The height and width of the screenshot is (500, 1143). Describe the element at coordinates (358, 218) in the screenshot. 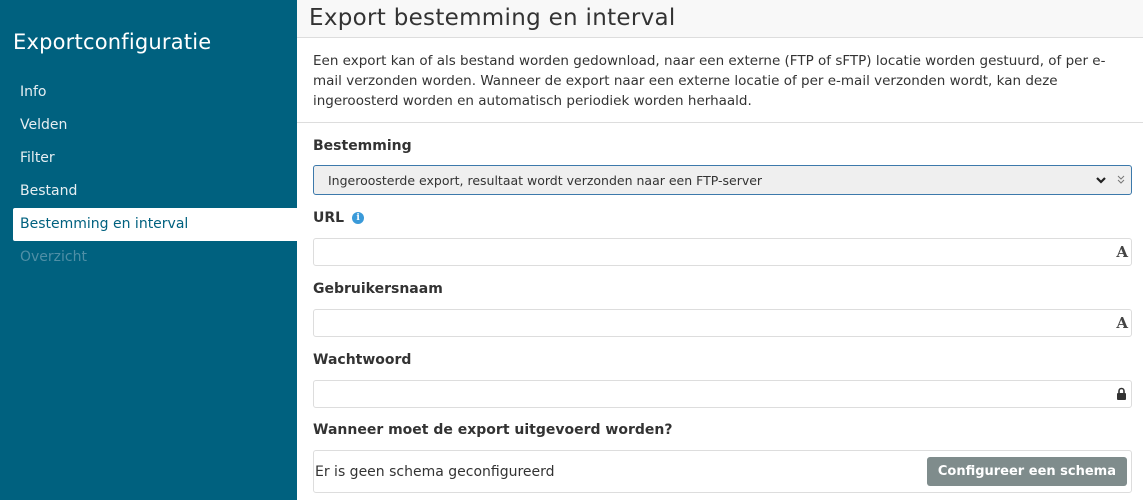

I see `info-icon: i` at that location.